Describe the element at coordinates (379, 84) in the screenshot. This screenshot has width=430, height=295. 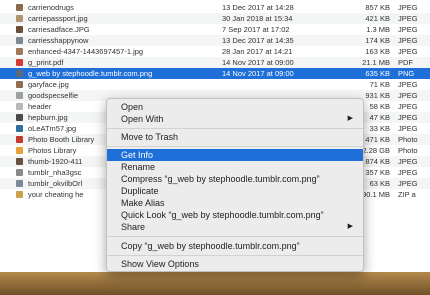
I see `file-size: 71 KB` at that location.